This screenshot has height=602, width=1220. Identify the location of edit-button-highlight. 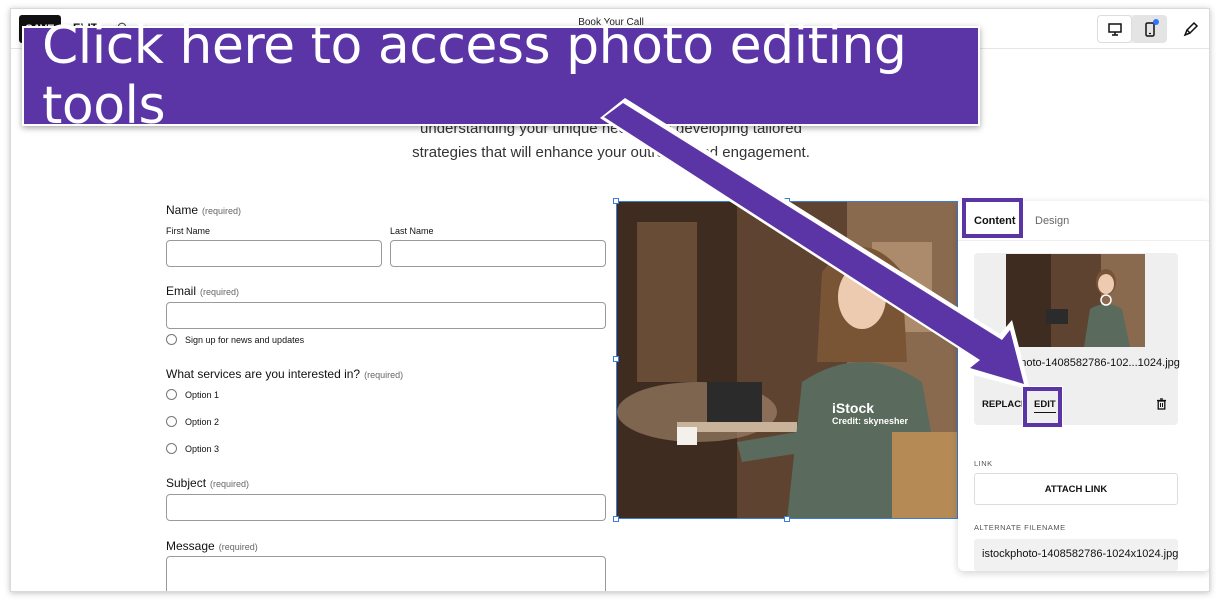
(1042, 407).